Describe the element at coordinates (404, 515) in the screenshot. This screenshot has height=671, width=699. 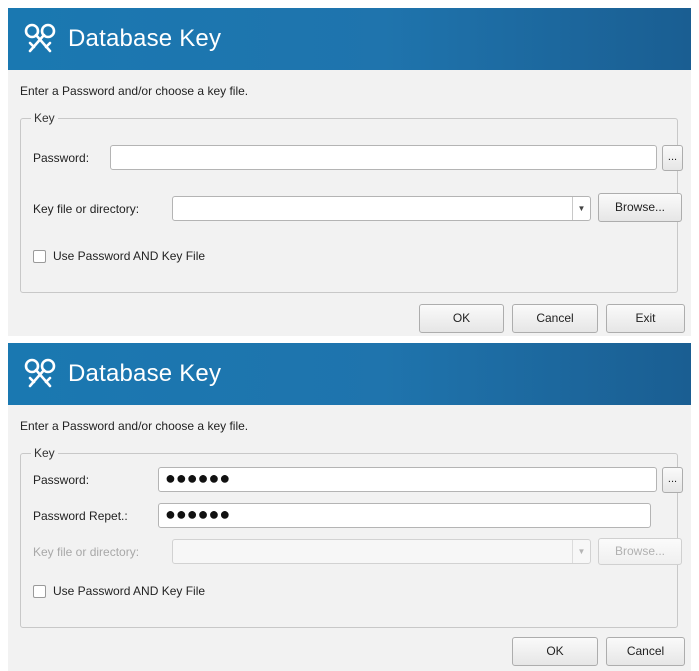
I see `password-repeat-input: ●●●●●●` at that location.